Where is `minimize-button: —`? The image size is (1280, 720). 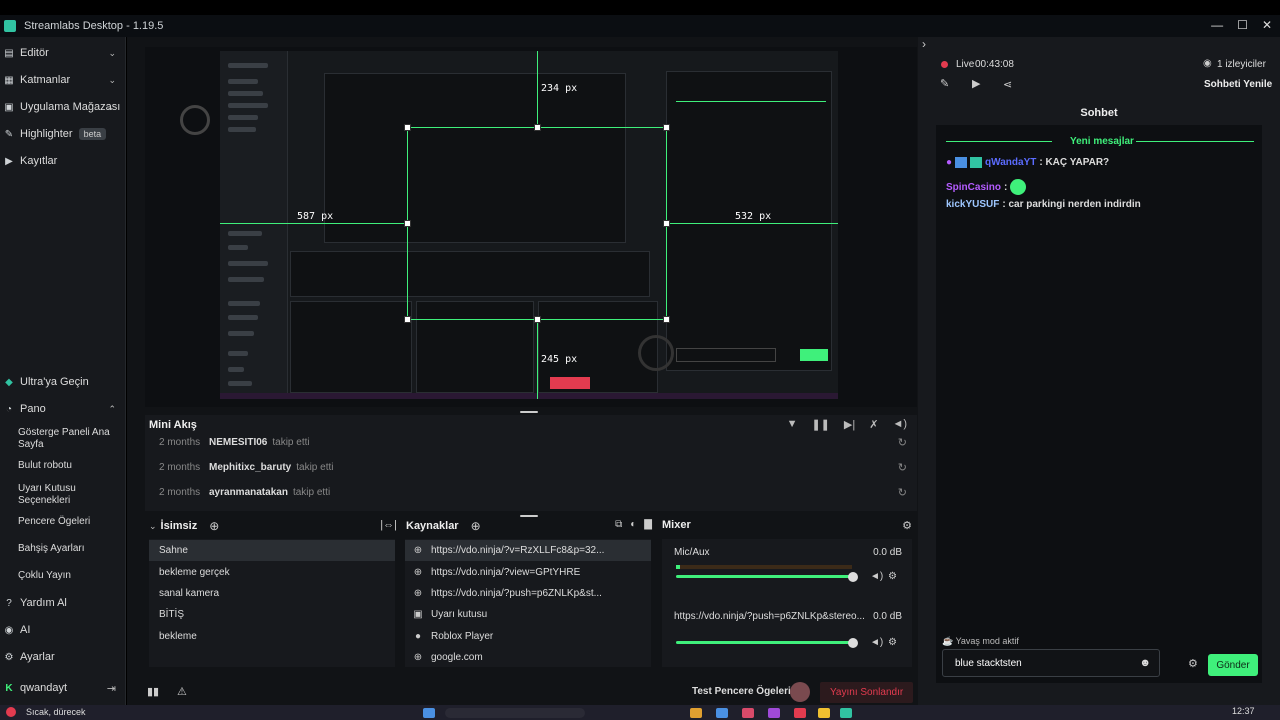
minimize-button: — is located at coordinates (1217, 25).